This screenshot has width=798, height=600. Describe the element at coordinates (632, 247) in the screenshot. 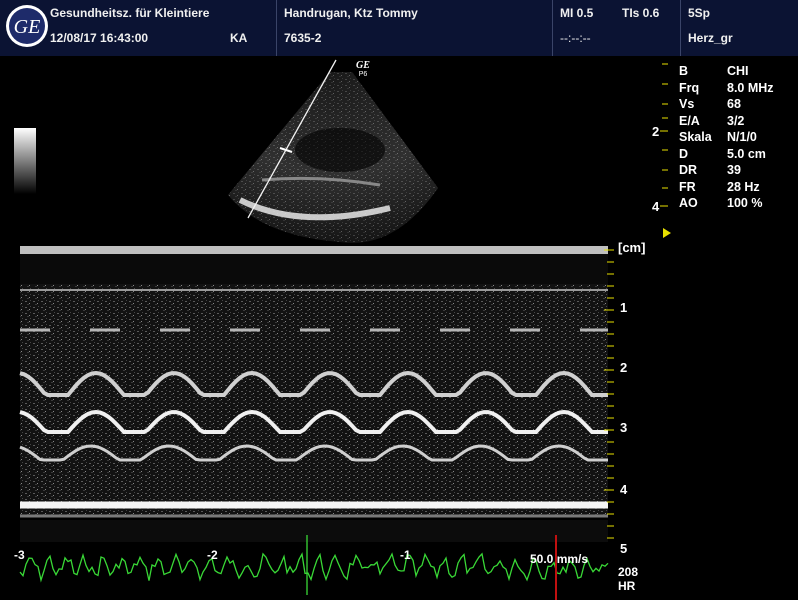

I see `m-mode-unit: [cm]` at that location.